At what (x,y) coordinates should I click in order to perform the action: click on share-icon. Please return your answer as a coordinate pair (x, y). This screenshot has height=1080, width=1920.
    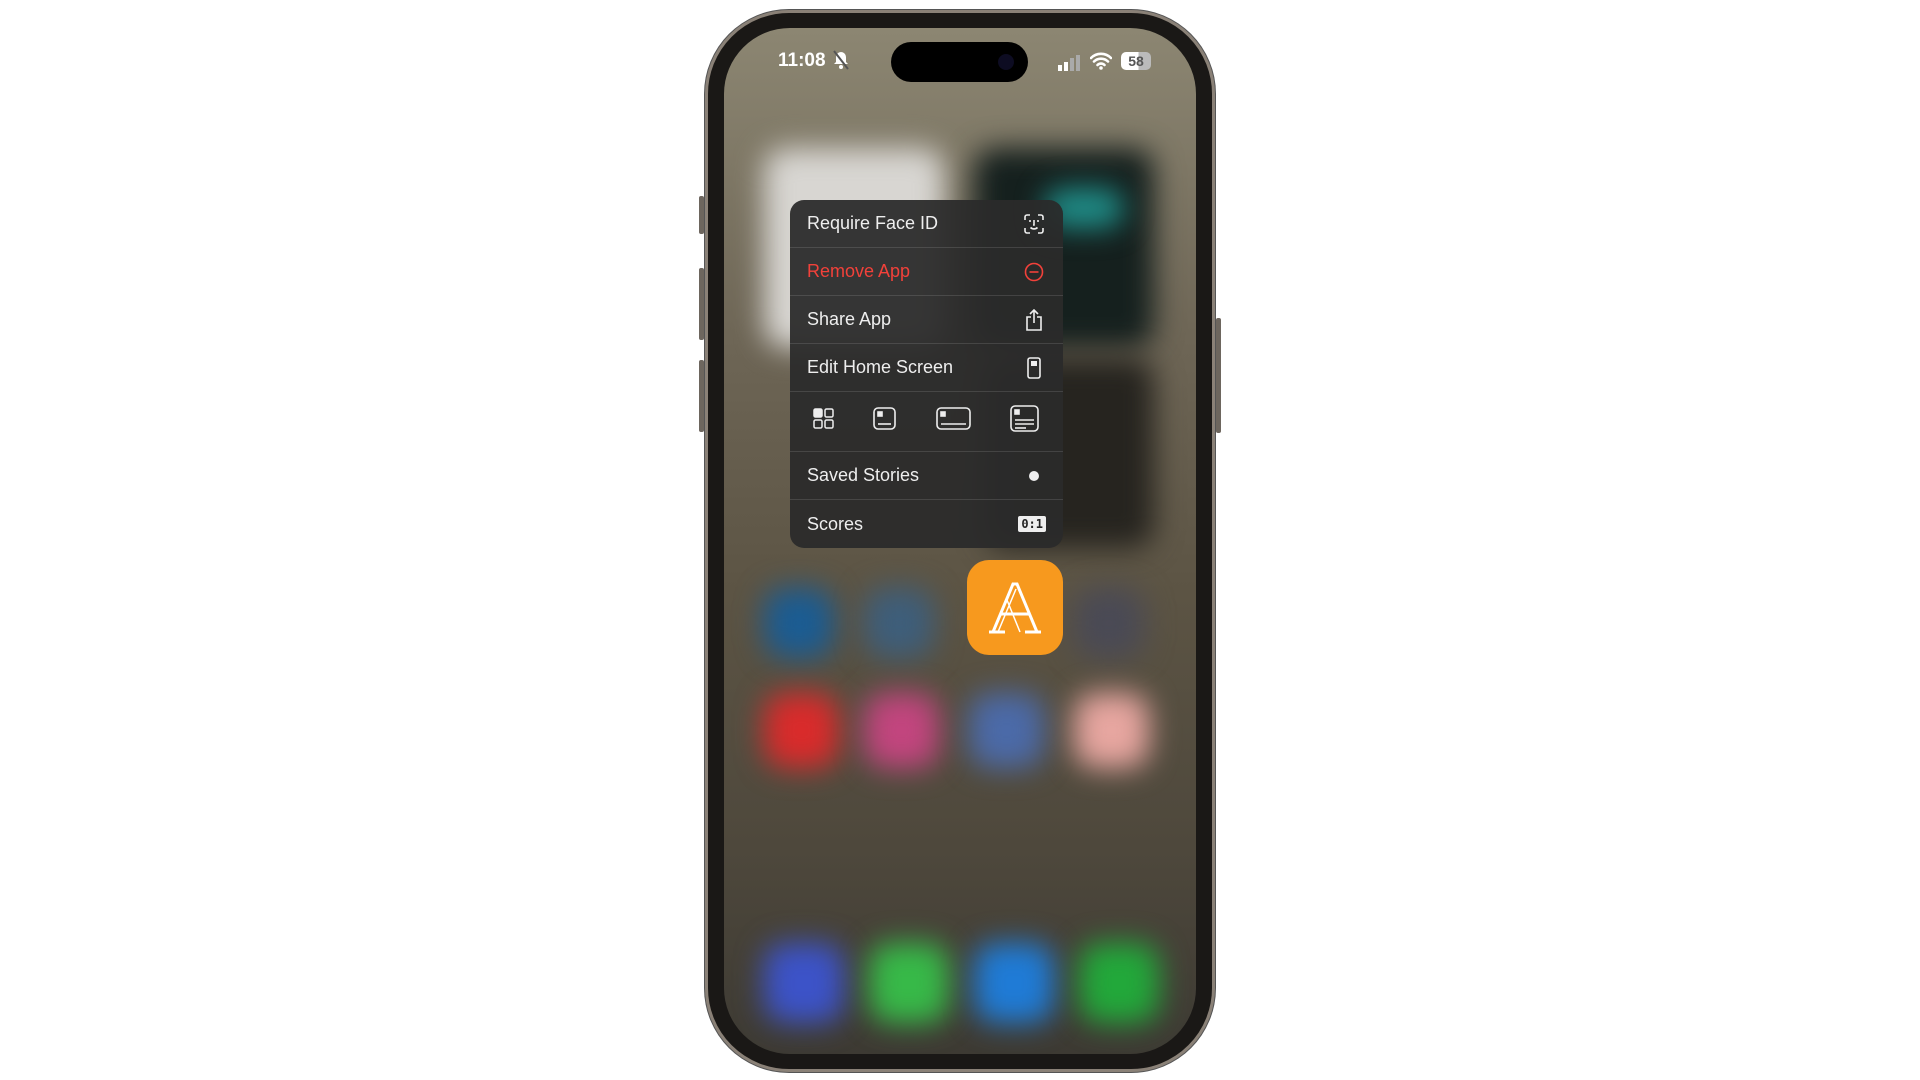
    Looking at the image, I should click on (1034, 320).